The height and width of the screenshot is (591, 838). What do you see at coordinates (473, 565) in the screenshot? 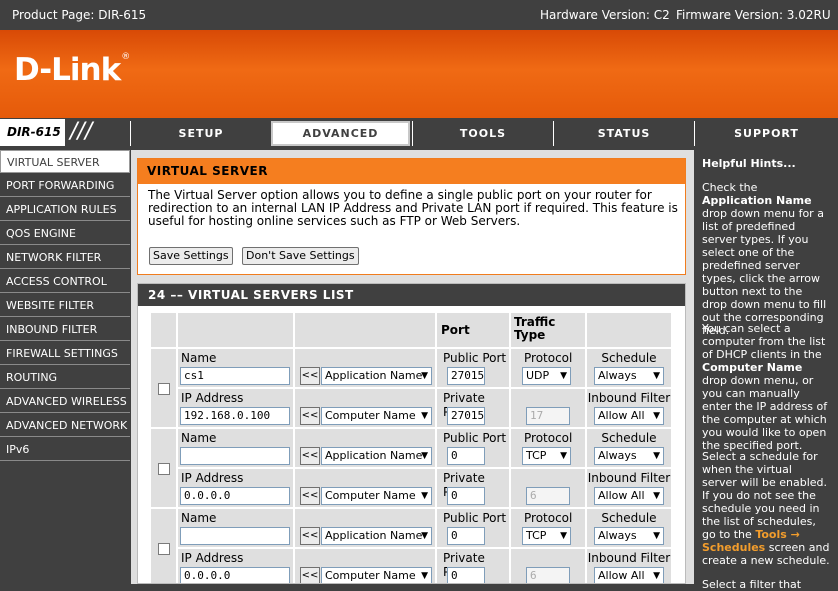
I see `private-port-cell: Private Port0` at bounding box center [473, 565].